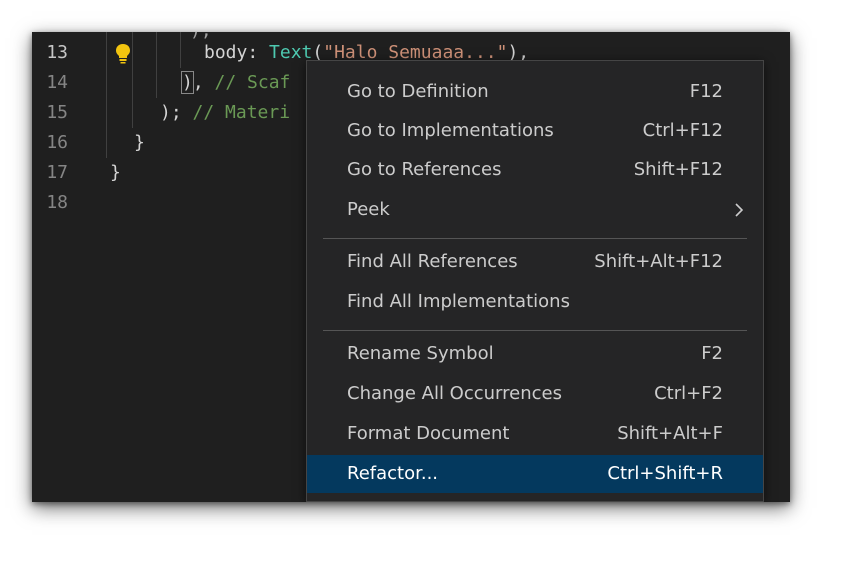  What do you see at coordinates (535, 474) in the screenshot?
I see `menu-item-refactor: Refactor... Ctrl+Shift+R` at bounding box center [535, 474].